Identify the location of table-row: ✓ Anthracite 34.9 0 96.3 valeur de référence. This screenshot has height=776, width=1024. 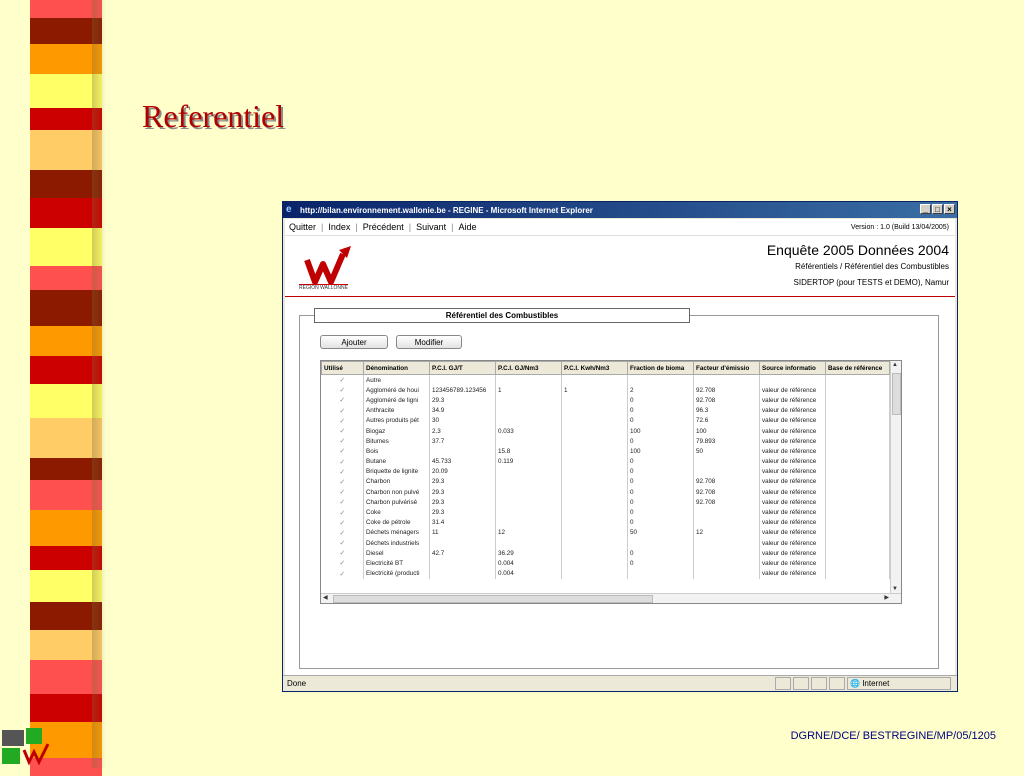
(605, 410).